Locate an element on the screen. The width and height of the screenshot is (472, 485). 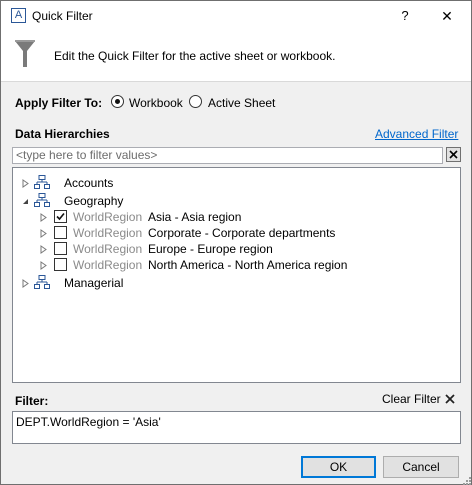
checkmark-icon is located at coordinates (60, 216).